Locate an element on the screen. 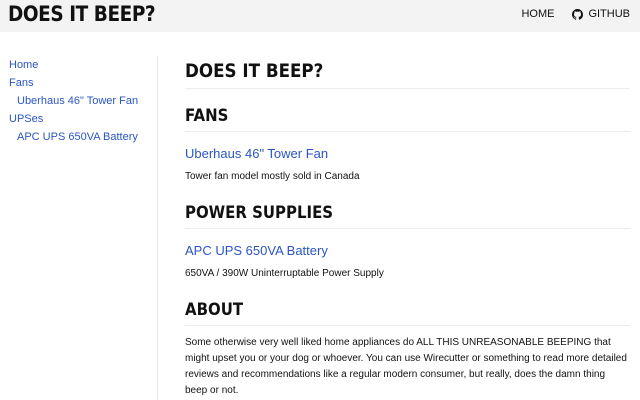 This screenshot has width=640, height=400. section-heading-fans: FANS is located at coordinates (207, 116).